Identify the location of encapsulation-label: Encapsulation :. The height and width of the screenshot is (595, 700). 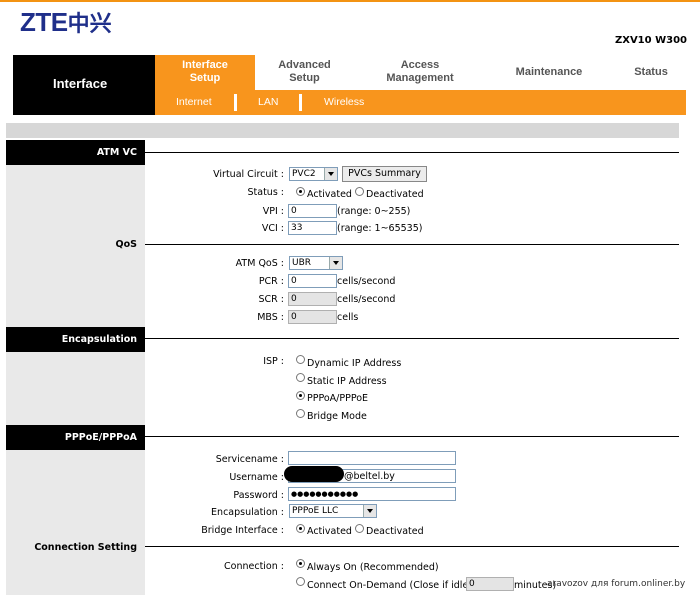
(247, 512).